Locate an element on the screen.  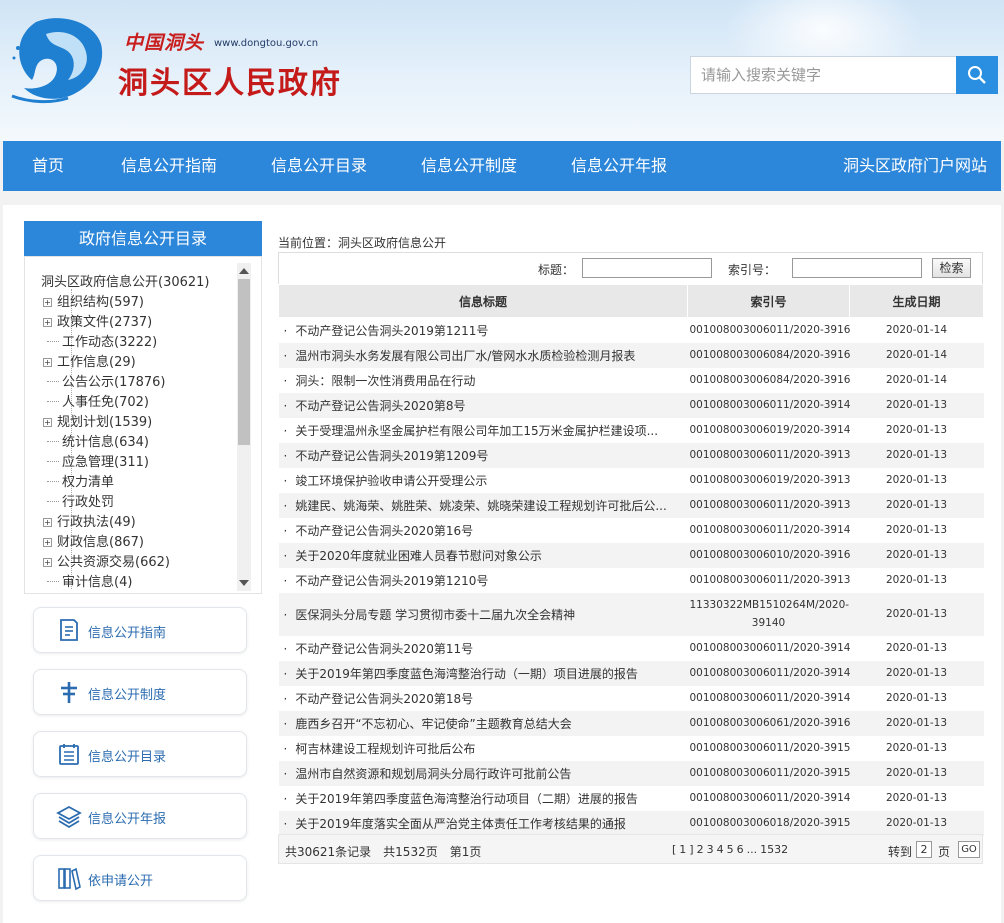
pager-link: 3 is located at coordinates (710, 849).